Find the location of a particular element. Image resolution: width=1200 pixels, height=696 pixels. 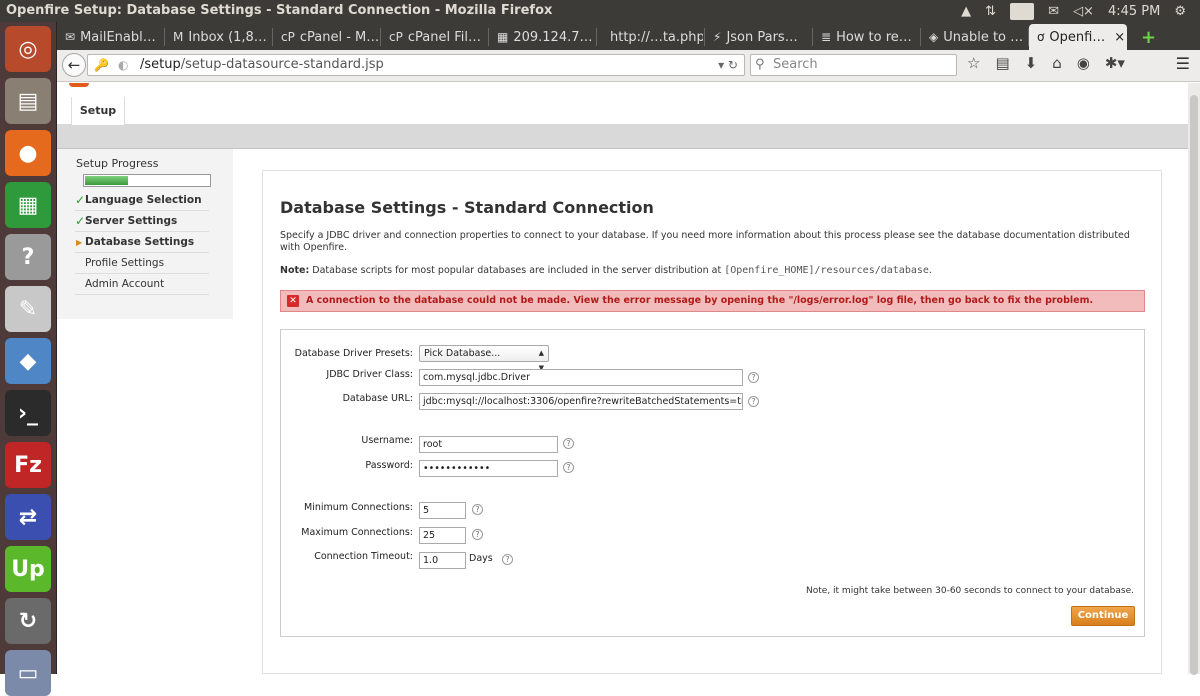

connection-timeout-input: 1.0 is located at coordinates (442, 560).